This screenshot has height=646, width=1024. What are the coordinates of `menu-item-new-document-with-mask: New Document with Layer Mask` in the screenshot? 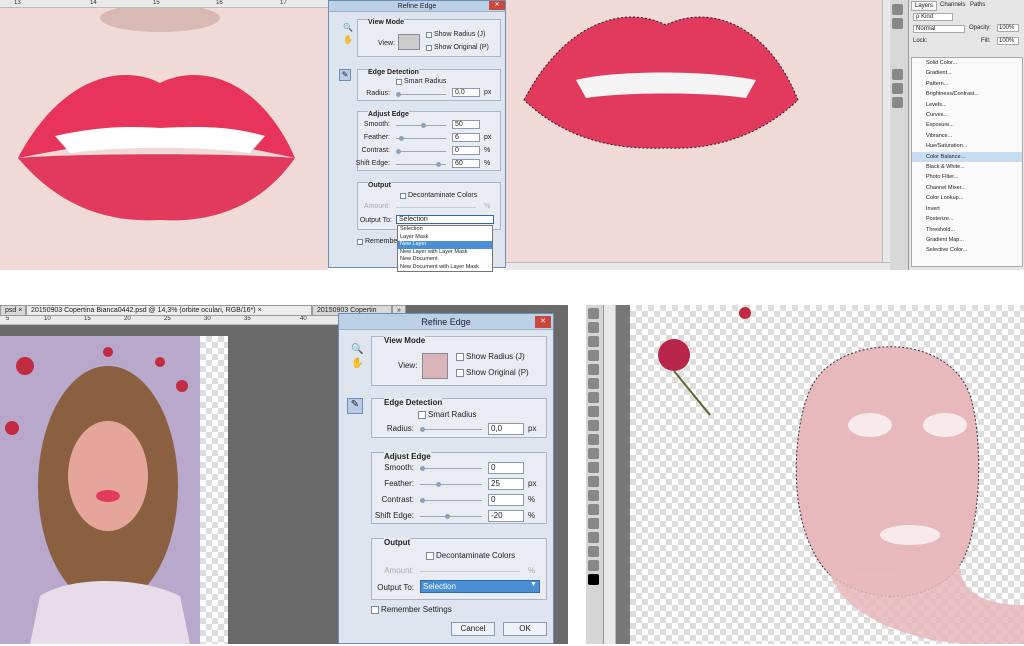 It's located at (445, 268).